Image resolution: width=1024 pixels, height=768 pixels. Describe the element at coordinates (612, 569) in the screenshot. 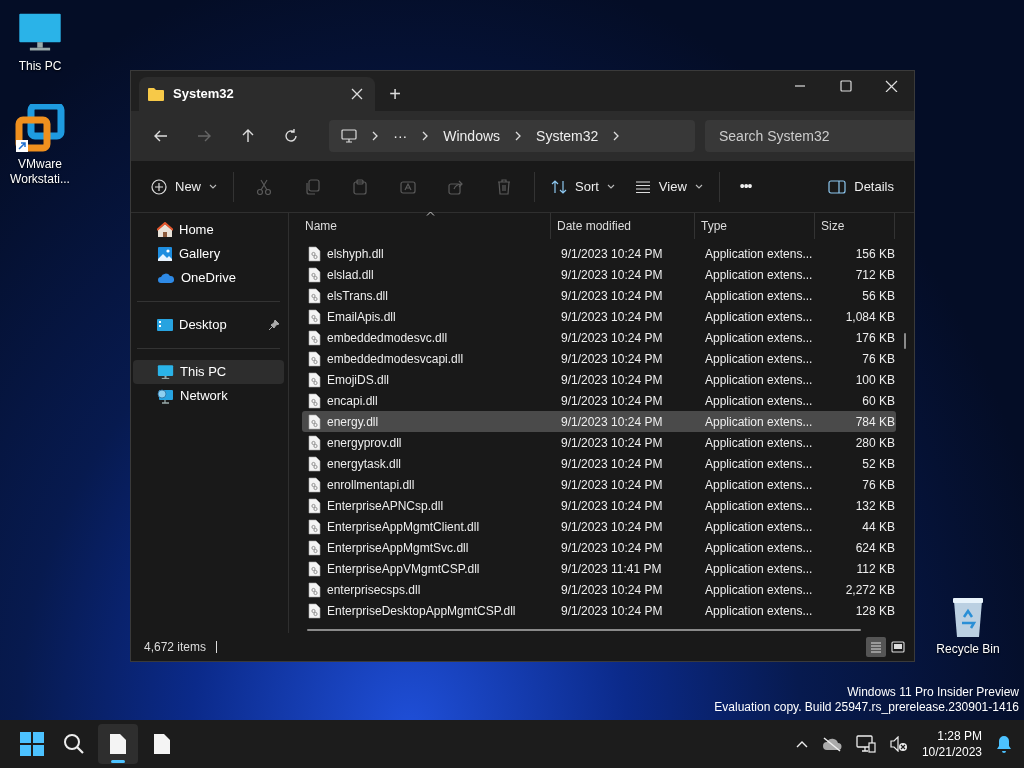

I see `date-cell-text: 9/1/2023 11:41 PM` at that location.